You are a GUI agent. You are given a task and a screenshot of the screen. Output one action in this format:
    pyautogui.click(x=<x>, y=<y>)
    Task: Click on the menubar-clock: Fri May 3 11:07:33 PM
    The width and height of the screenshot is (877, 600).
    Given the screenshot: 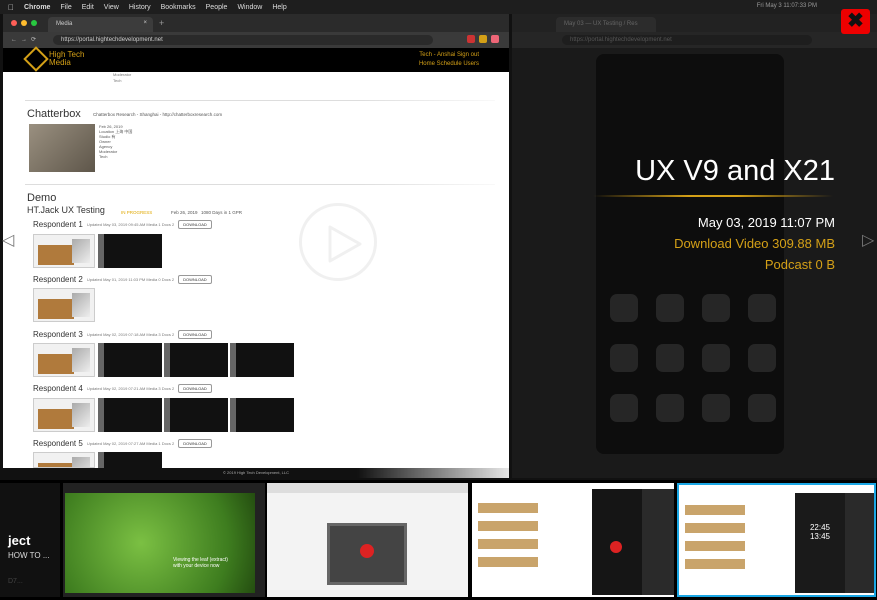 What is the action you would take?
    pyautogui.click(x=786, y=6)
    